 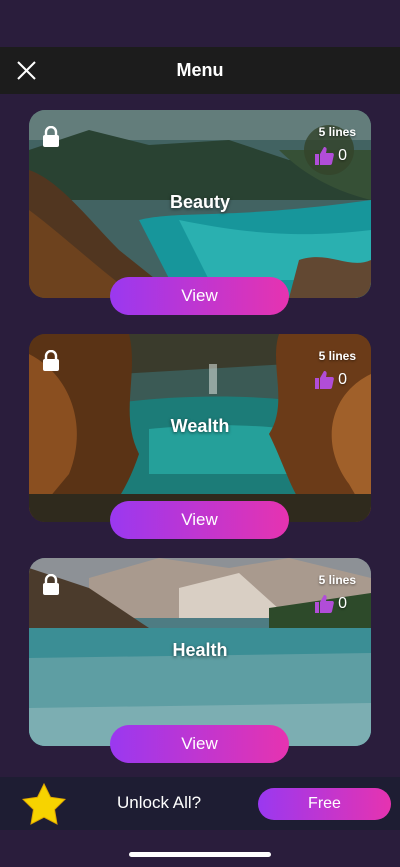 I want to click on card-title: Beauty, so click(x=200, y=202).